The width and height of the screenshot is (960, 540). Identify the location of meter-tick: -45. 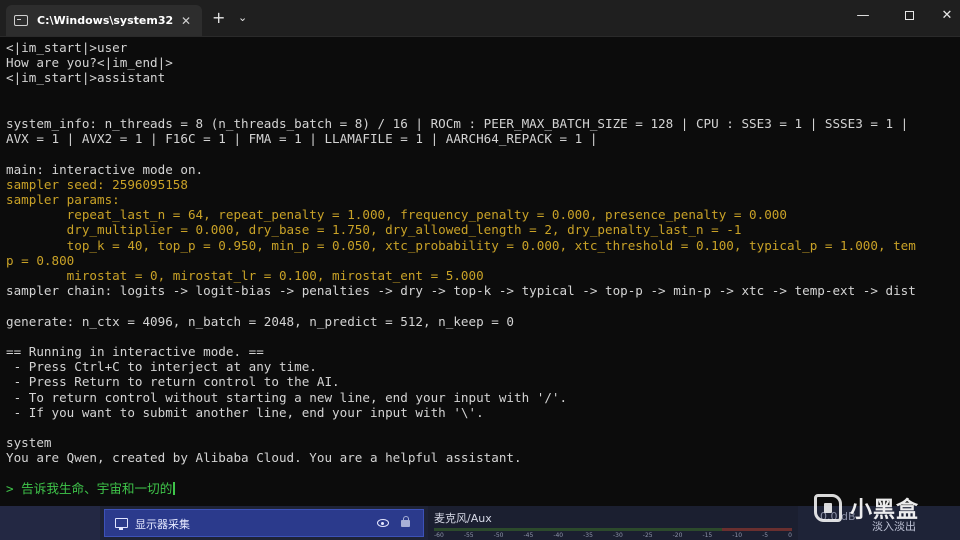
(528, 535).